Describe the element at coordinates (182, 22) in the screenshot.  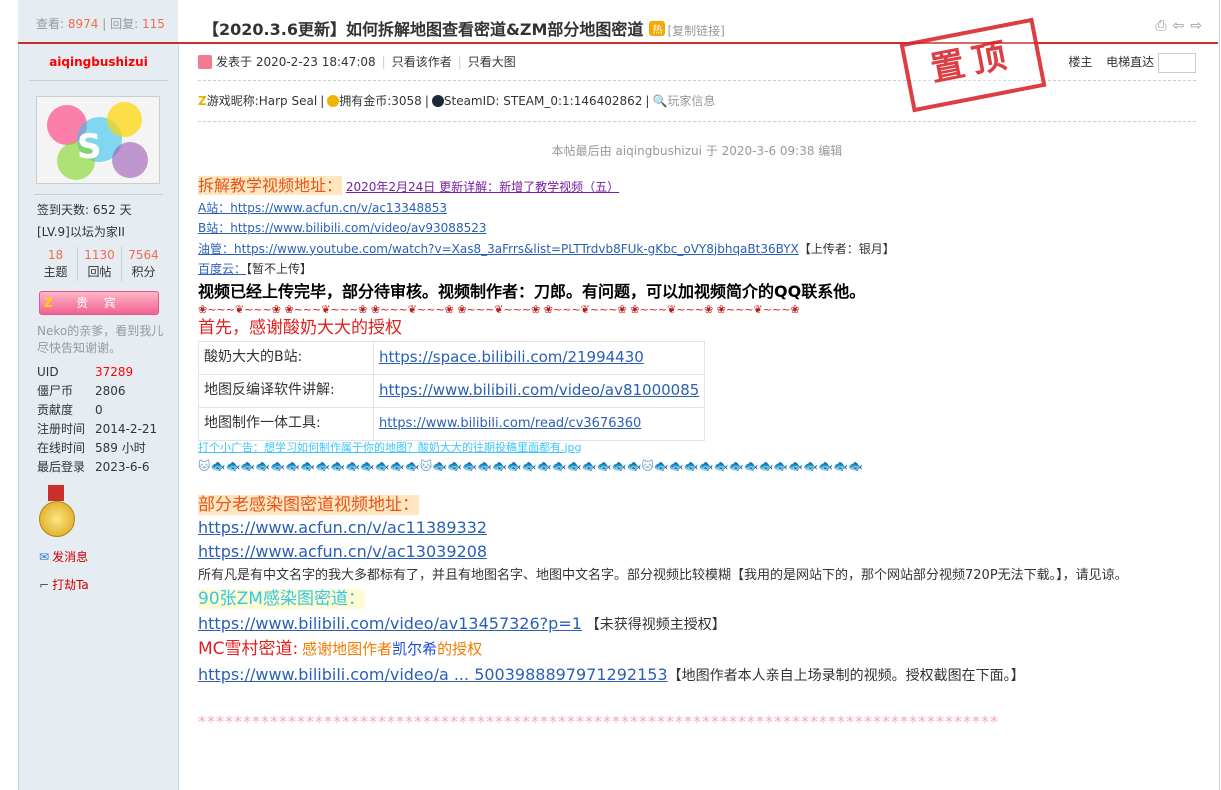
I see `stats-arrow-icon` at that location.